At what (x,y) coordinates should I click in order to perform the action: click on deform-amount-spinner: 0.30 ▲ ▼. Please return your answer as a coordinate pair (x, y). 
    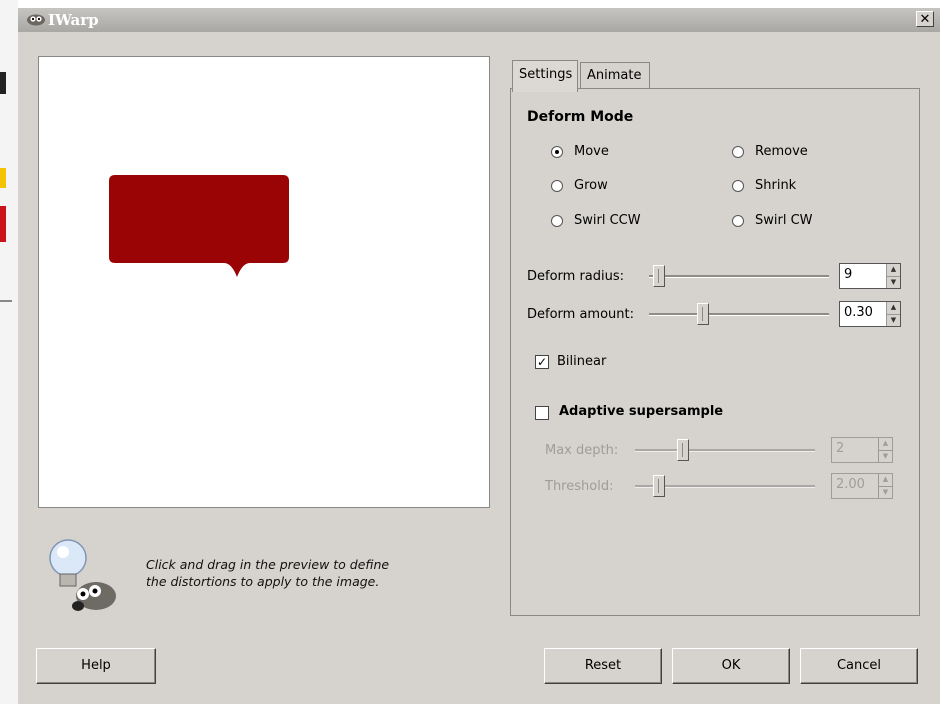
    Looking at the image, I should click on (870, 314).